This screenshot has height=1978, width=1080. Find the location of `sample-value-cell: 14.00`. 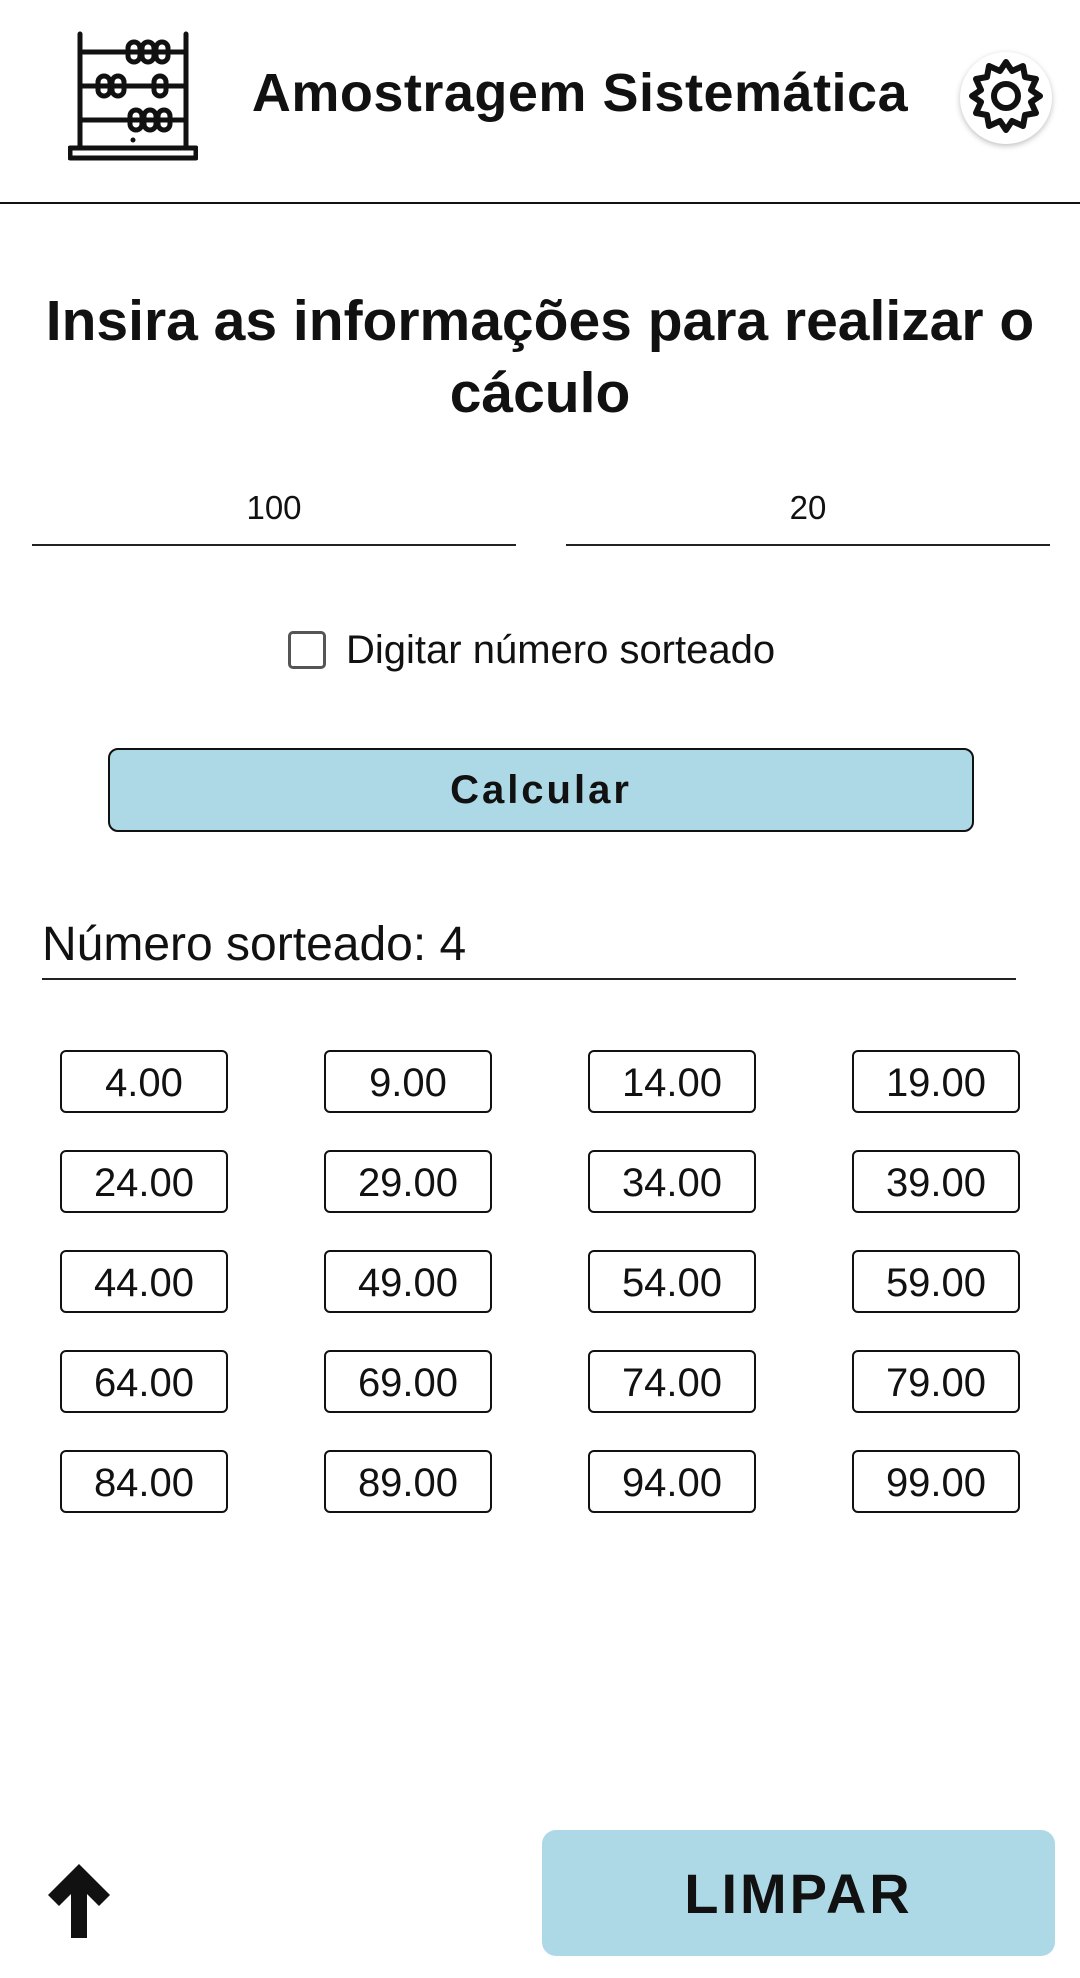

sample-value-cell: 14.00 is located at coordinates (672, 1081).